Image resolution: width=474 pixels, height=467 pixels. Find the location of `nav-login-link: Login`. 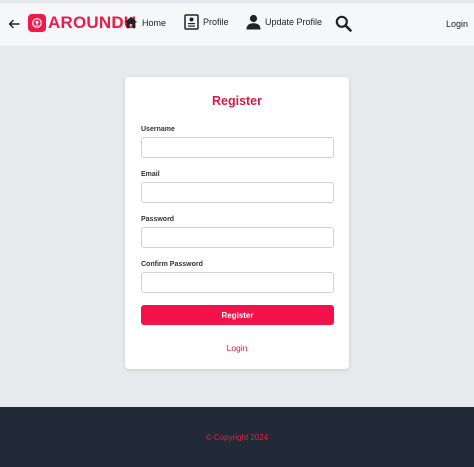

nav-login-link: Login is located at coordinates (457, 24).